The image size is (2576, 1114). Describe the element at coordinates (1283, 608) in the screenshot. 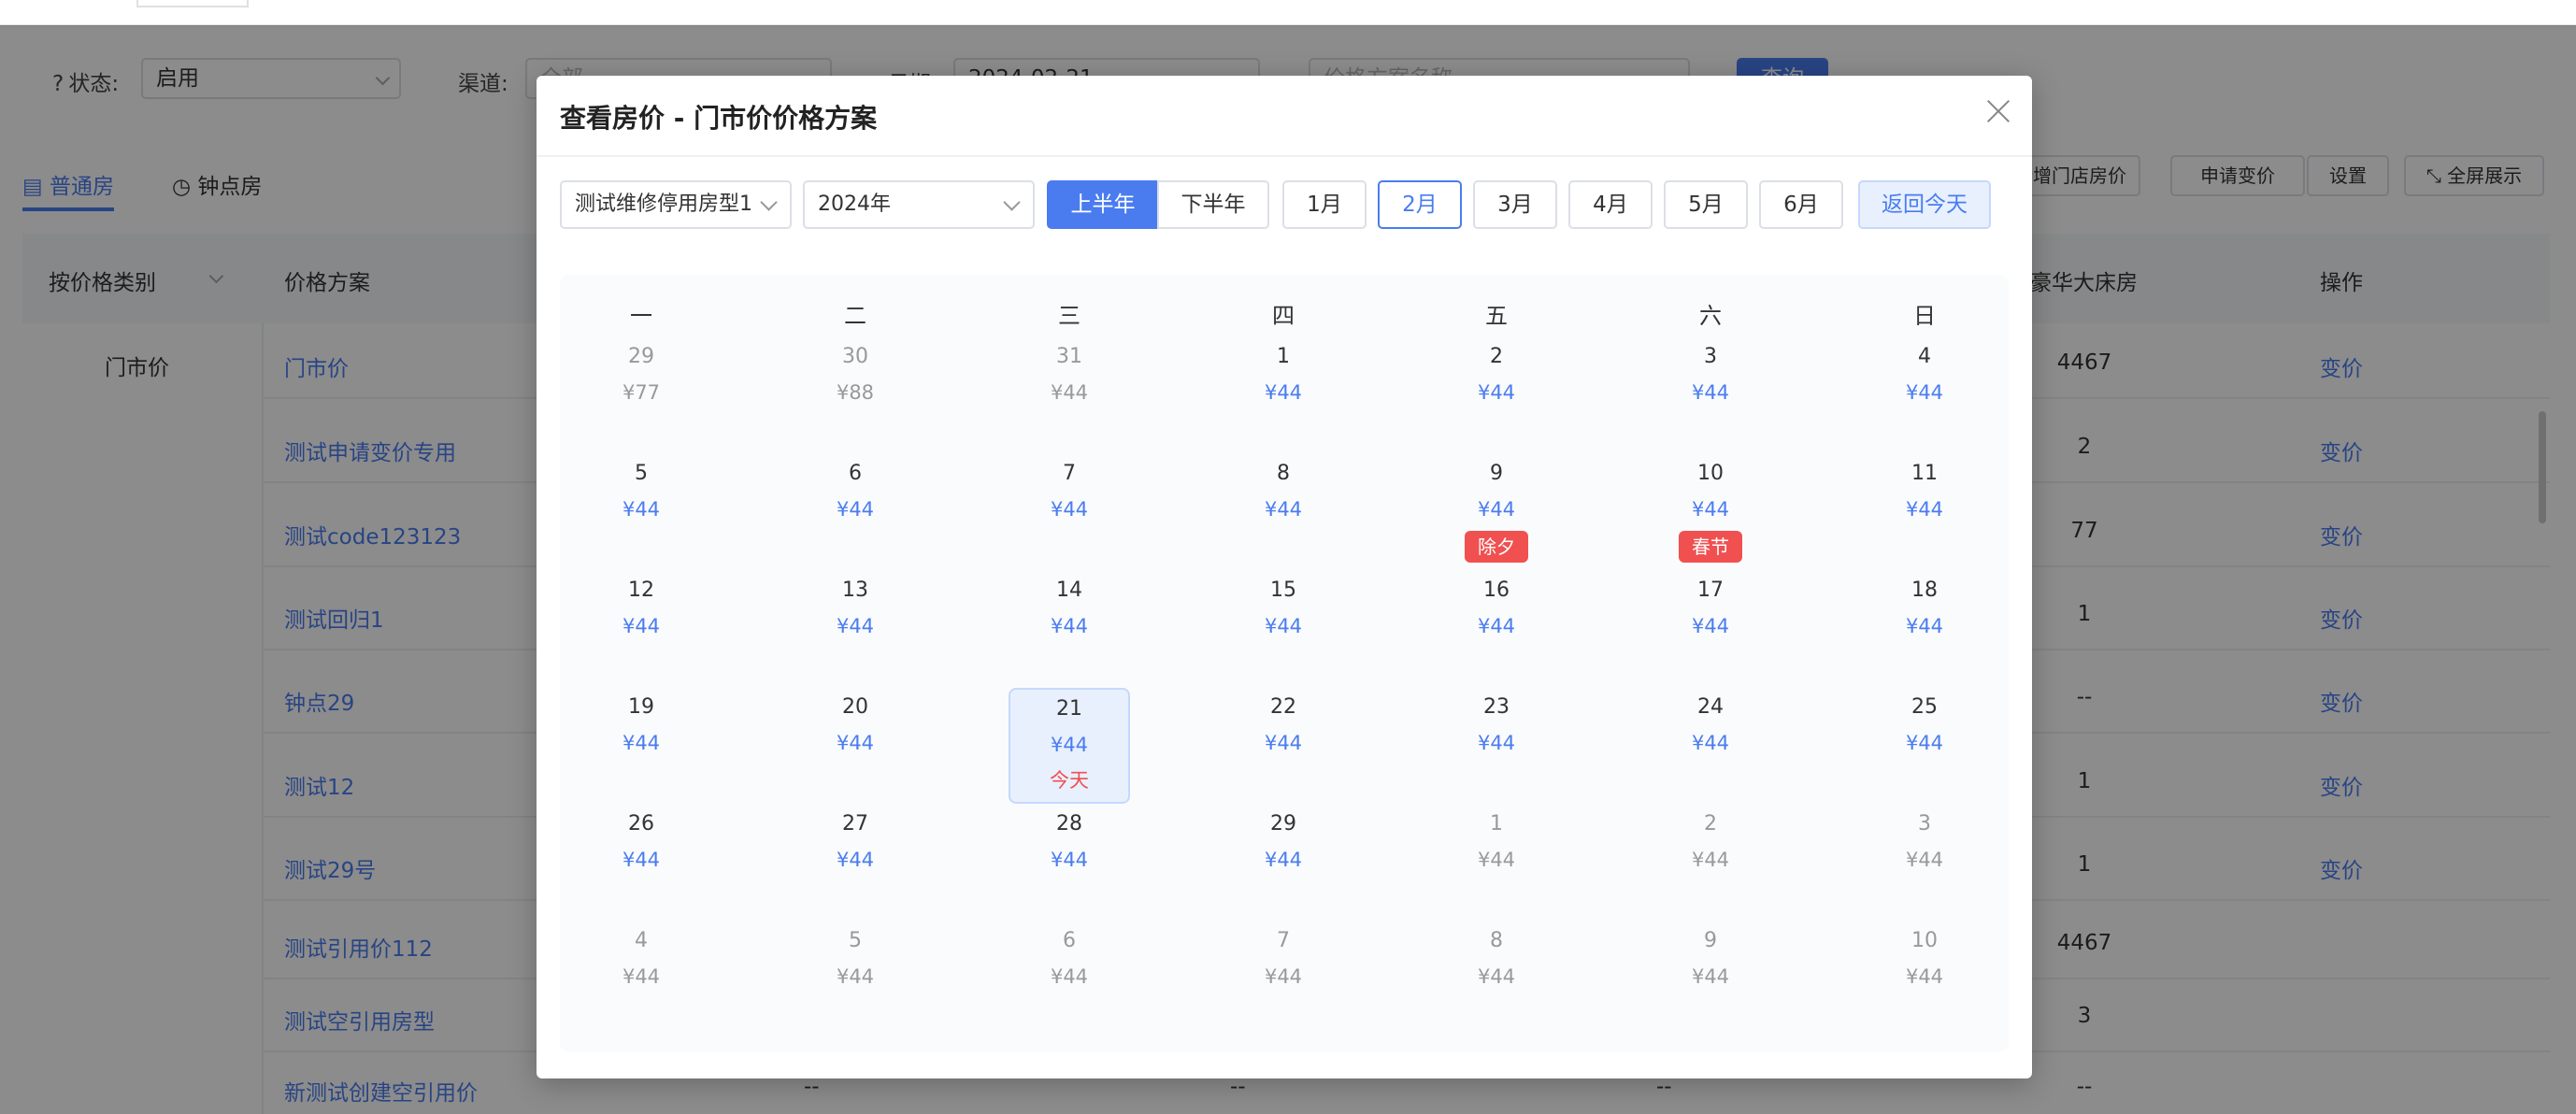

I see `calendar-day: 15 ¥44` at that location.